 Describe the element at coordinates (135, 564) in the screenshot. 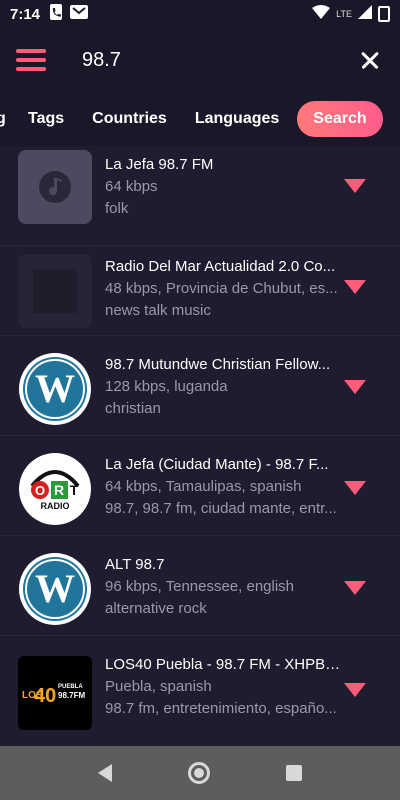

I see `station-title: ALT 98.7` at that location.